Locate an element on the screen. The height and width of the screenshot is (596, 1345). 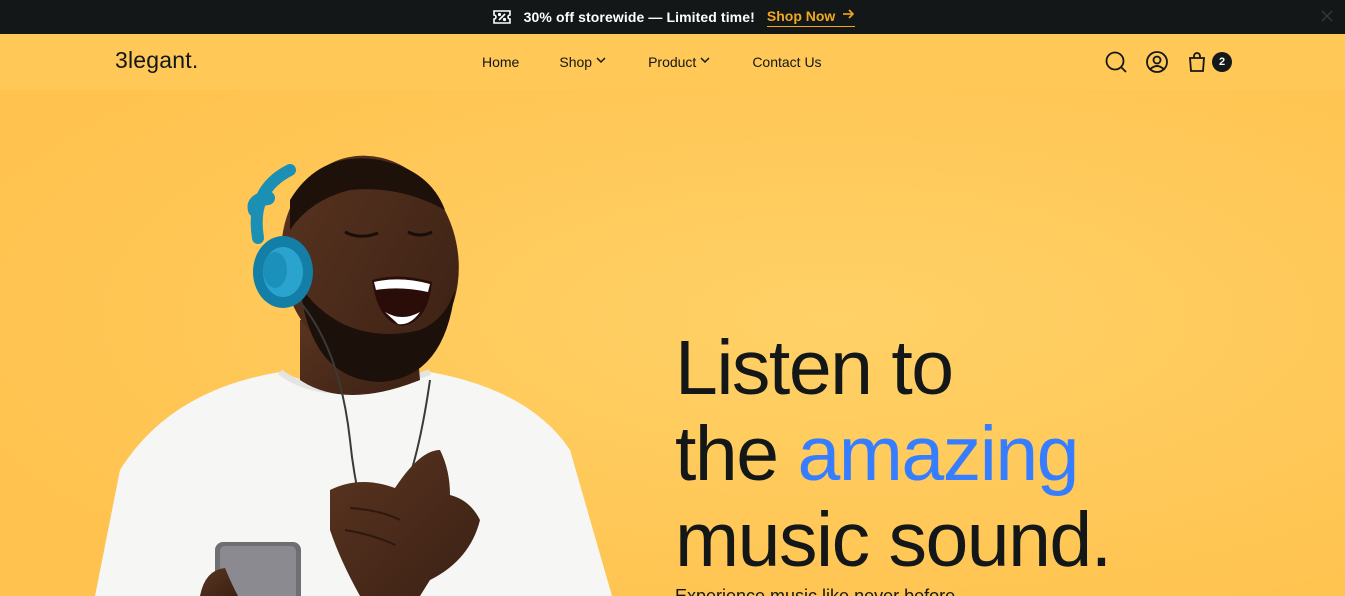
shop-now-label: Shop Now is located at coordinates (801, 15).